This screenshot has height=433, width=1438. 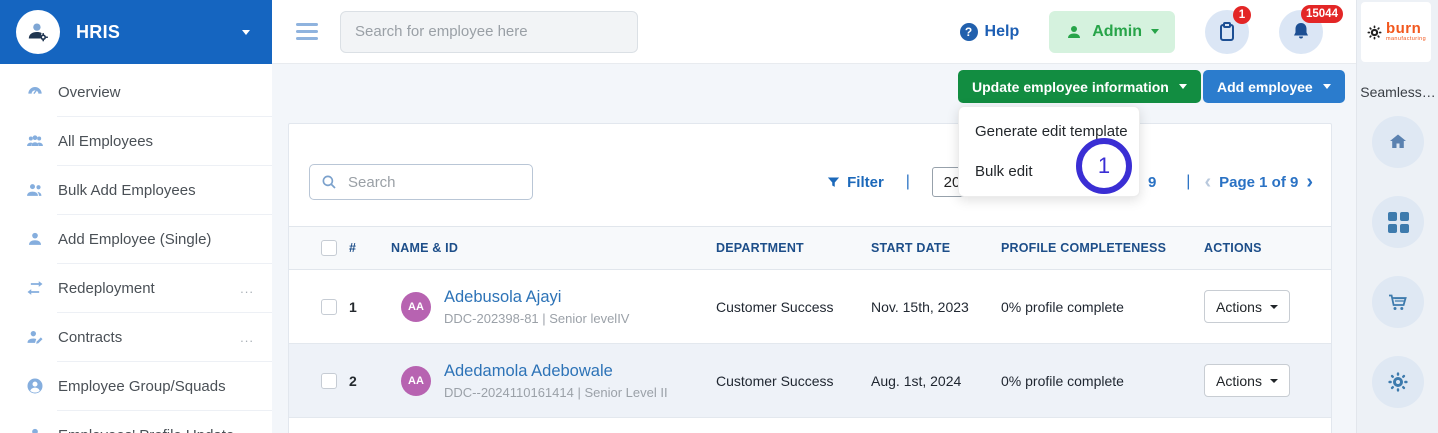 I want to click on user-edit-icon, so click(x=35, y=337).